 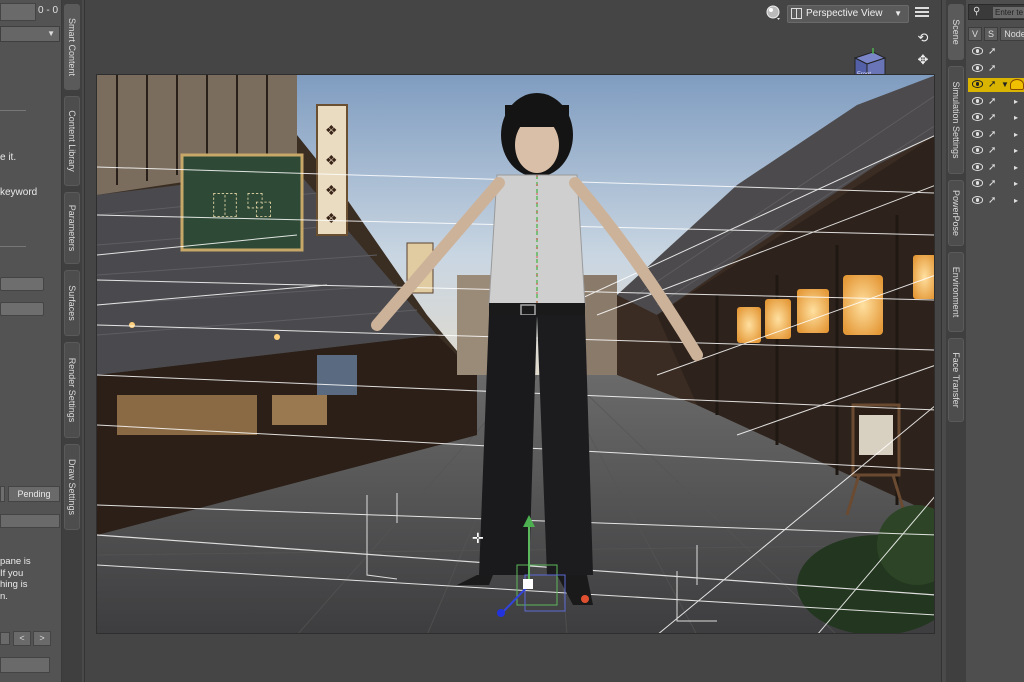 What do you see at coordinates (5, 638) in the screenshot?
I see `scroll-handle` at bounding box center [5, 638].